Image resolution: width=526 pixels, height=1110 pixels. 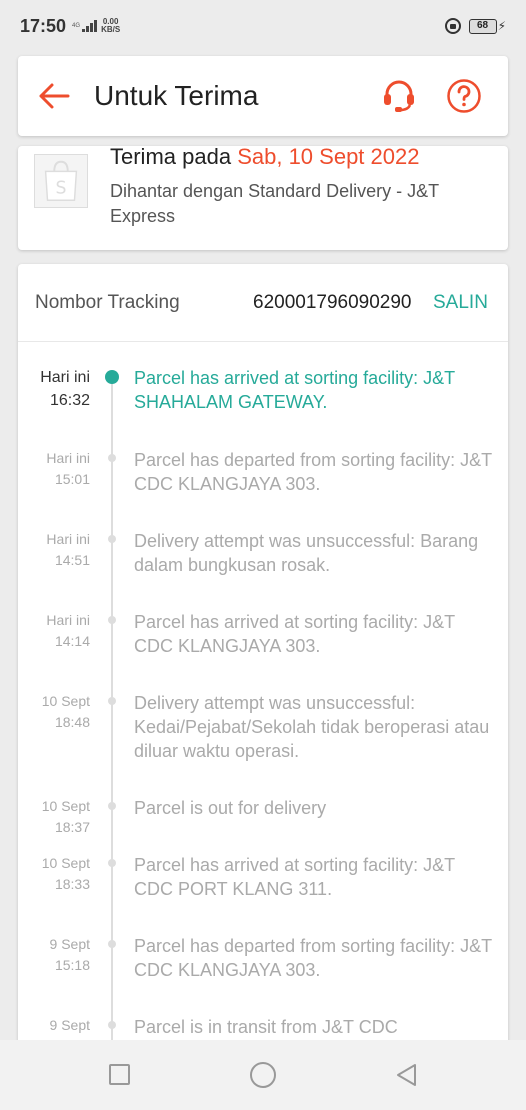 I want to click on event-datetime: 10 Sept 18:37, so click(x=66, y=817).